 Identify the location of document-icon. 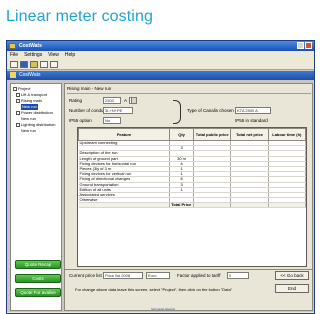
(13, 75).